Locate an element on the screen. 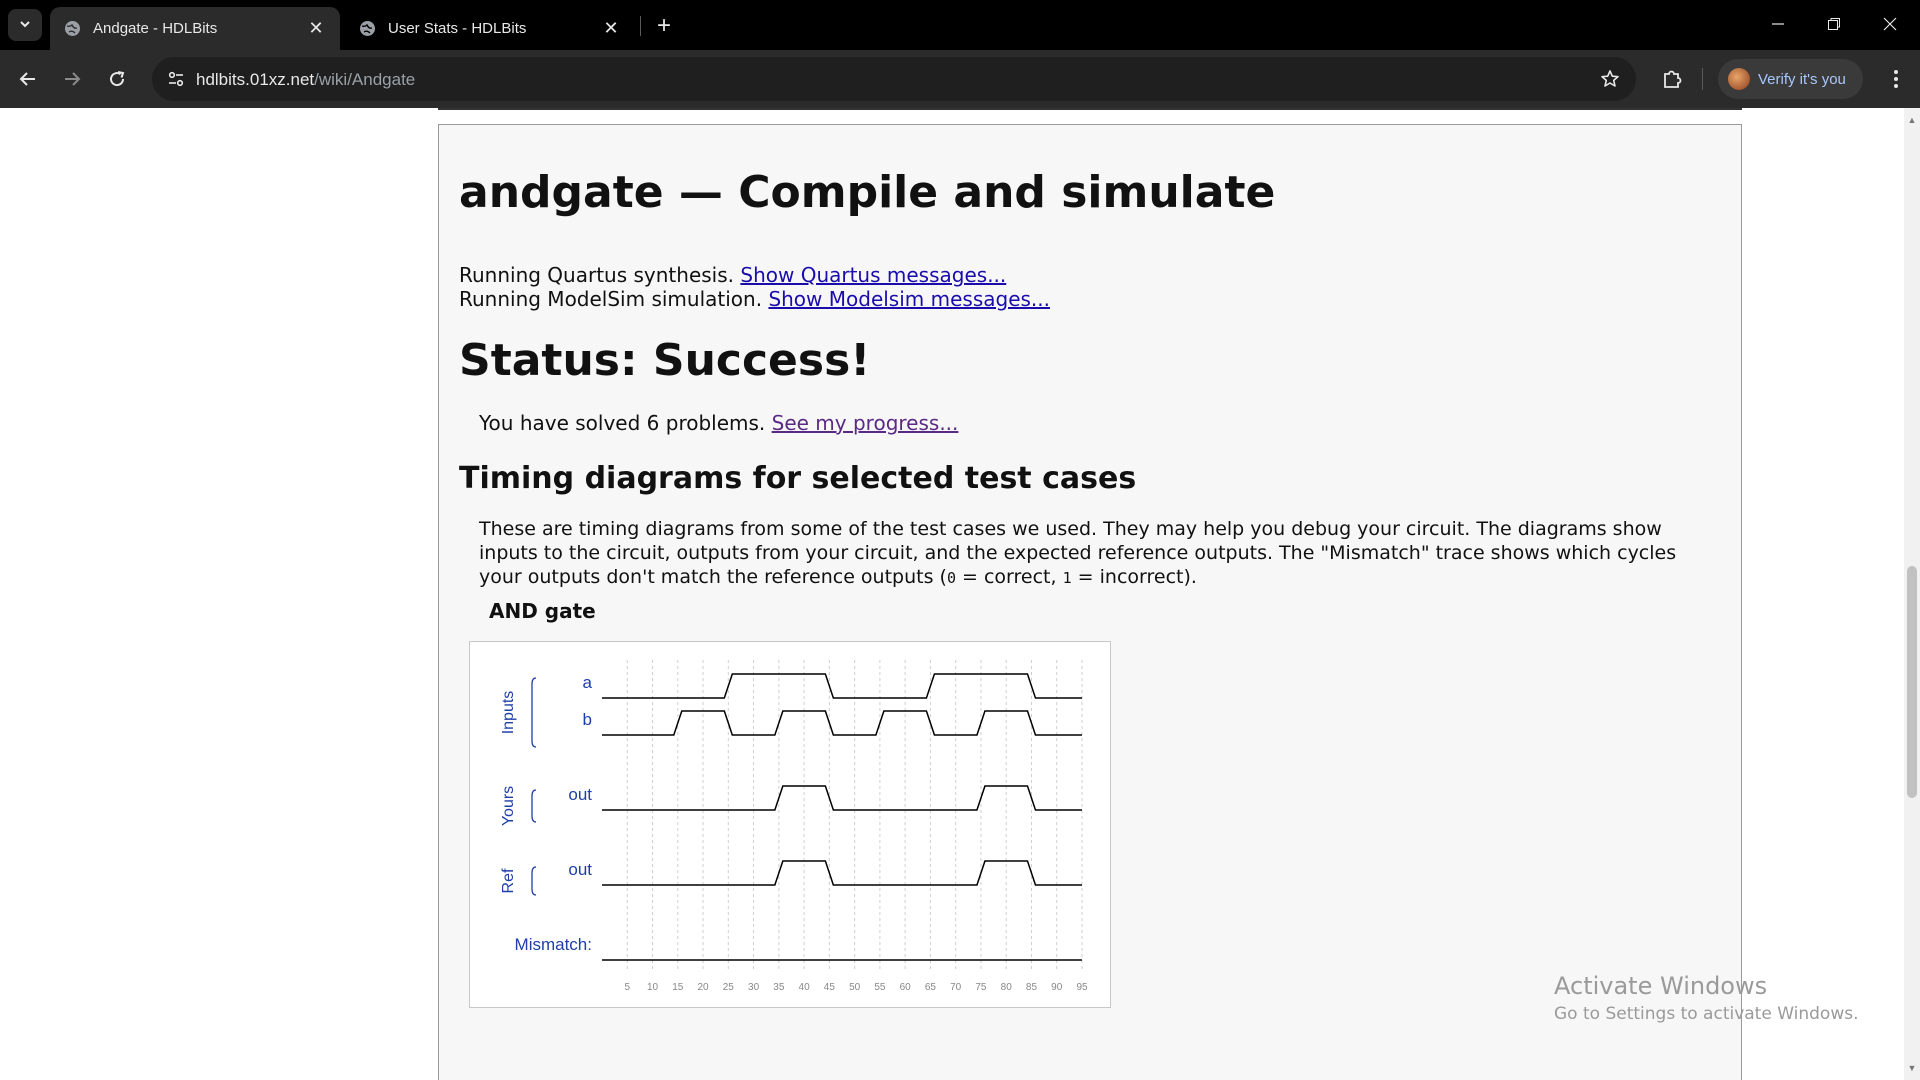 Image resolution: width=1920 pixels, height=1080 pixels. signal-label: a is located at coordinates (588, 682).